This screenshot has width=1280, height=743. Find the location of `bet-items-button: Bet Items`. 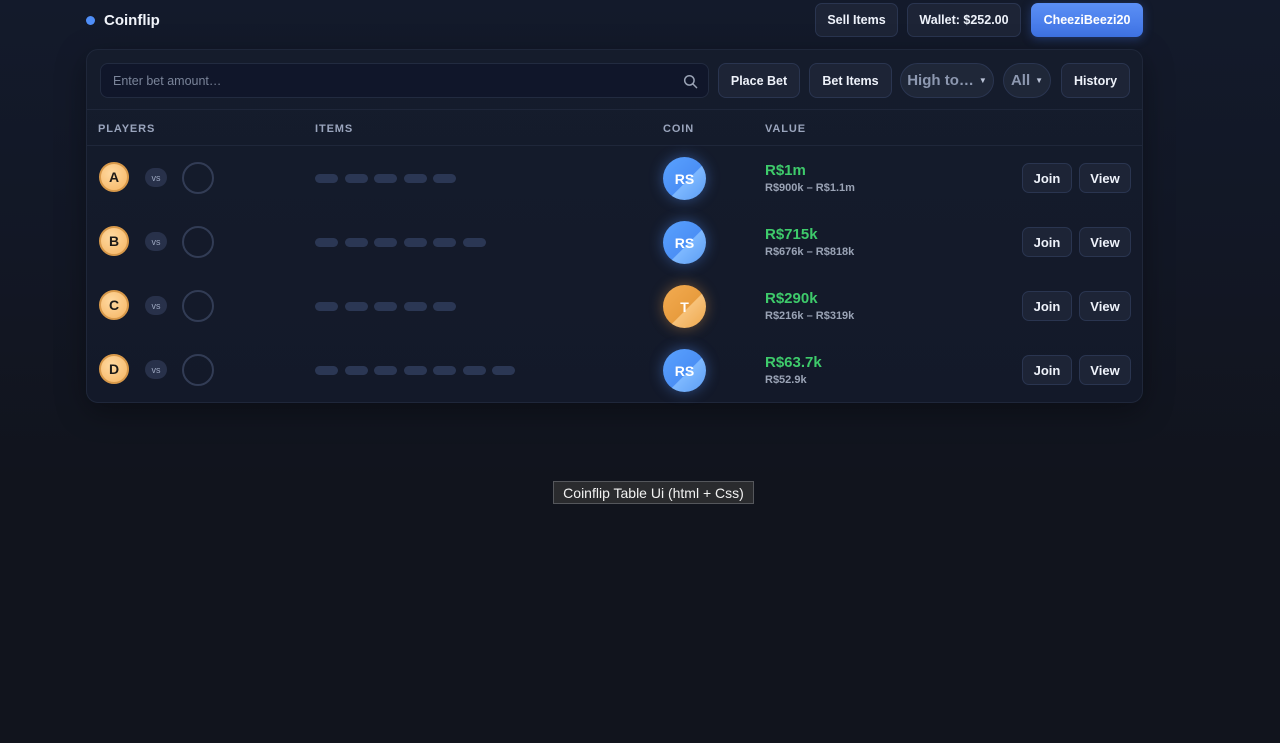

bet-items-button: Bet Items is located at coordinates (850, 80).